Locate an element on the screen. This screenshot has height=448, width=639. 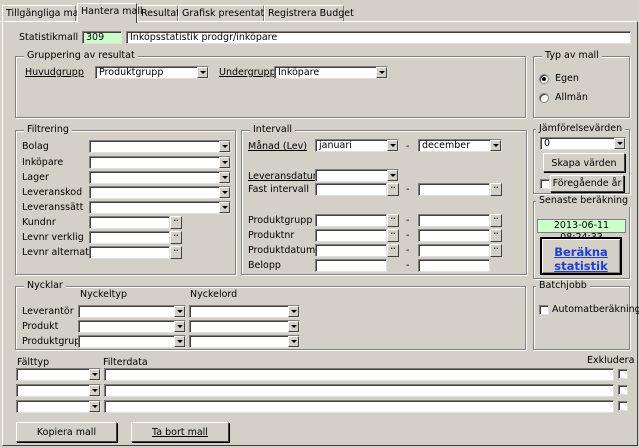
filter-kundnr-field is located at coordinates (129, 222).